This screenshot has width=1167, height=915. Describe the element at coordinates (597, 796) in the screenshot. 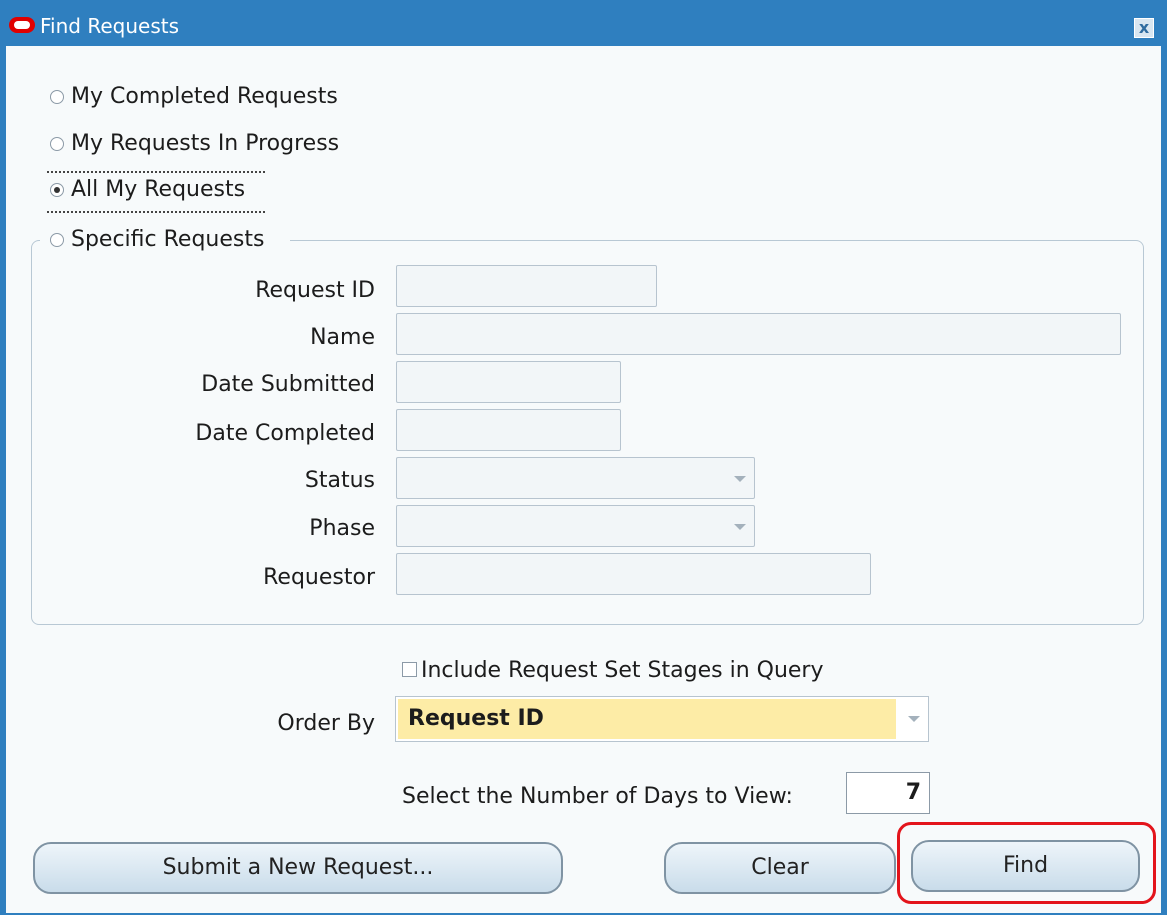

I see `days-to-view-label: Select the Number of Days to View:` at that location.